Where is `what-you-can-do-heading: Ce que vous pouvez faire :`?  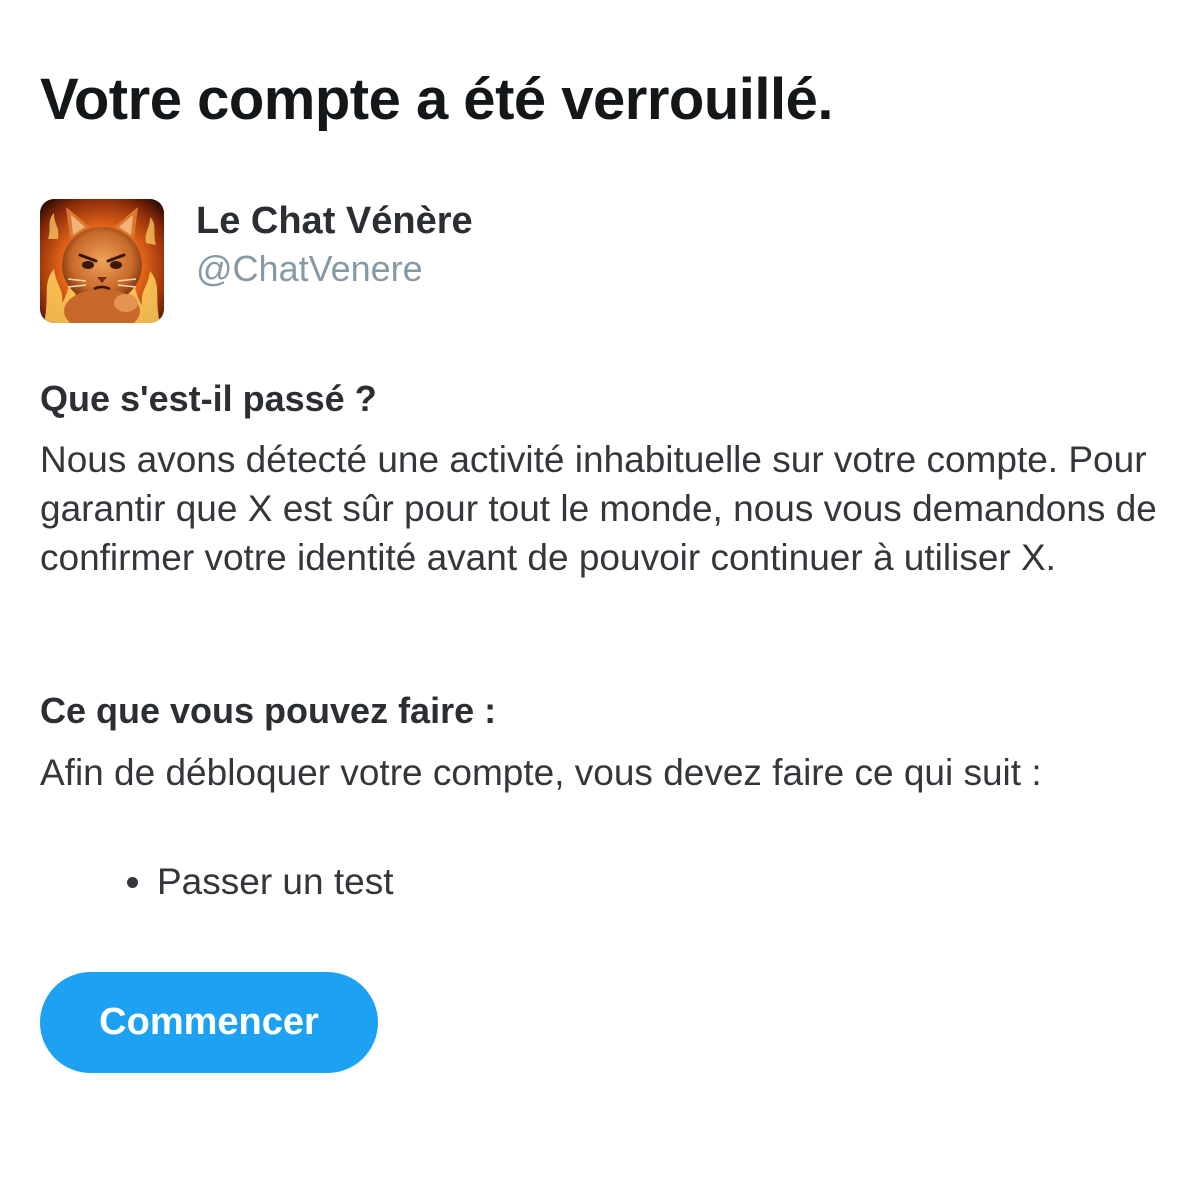
what-you-can-do-heading: Ce que vous pouvez faire : is located at coordinates (268, 710).